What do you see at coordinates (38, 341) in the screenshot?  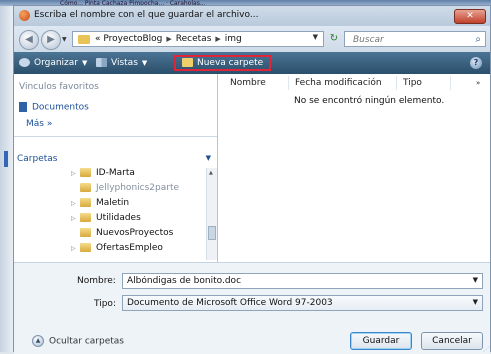 I see `collapse-icon: ▲` at bounding box center [38, 341].